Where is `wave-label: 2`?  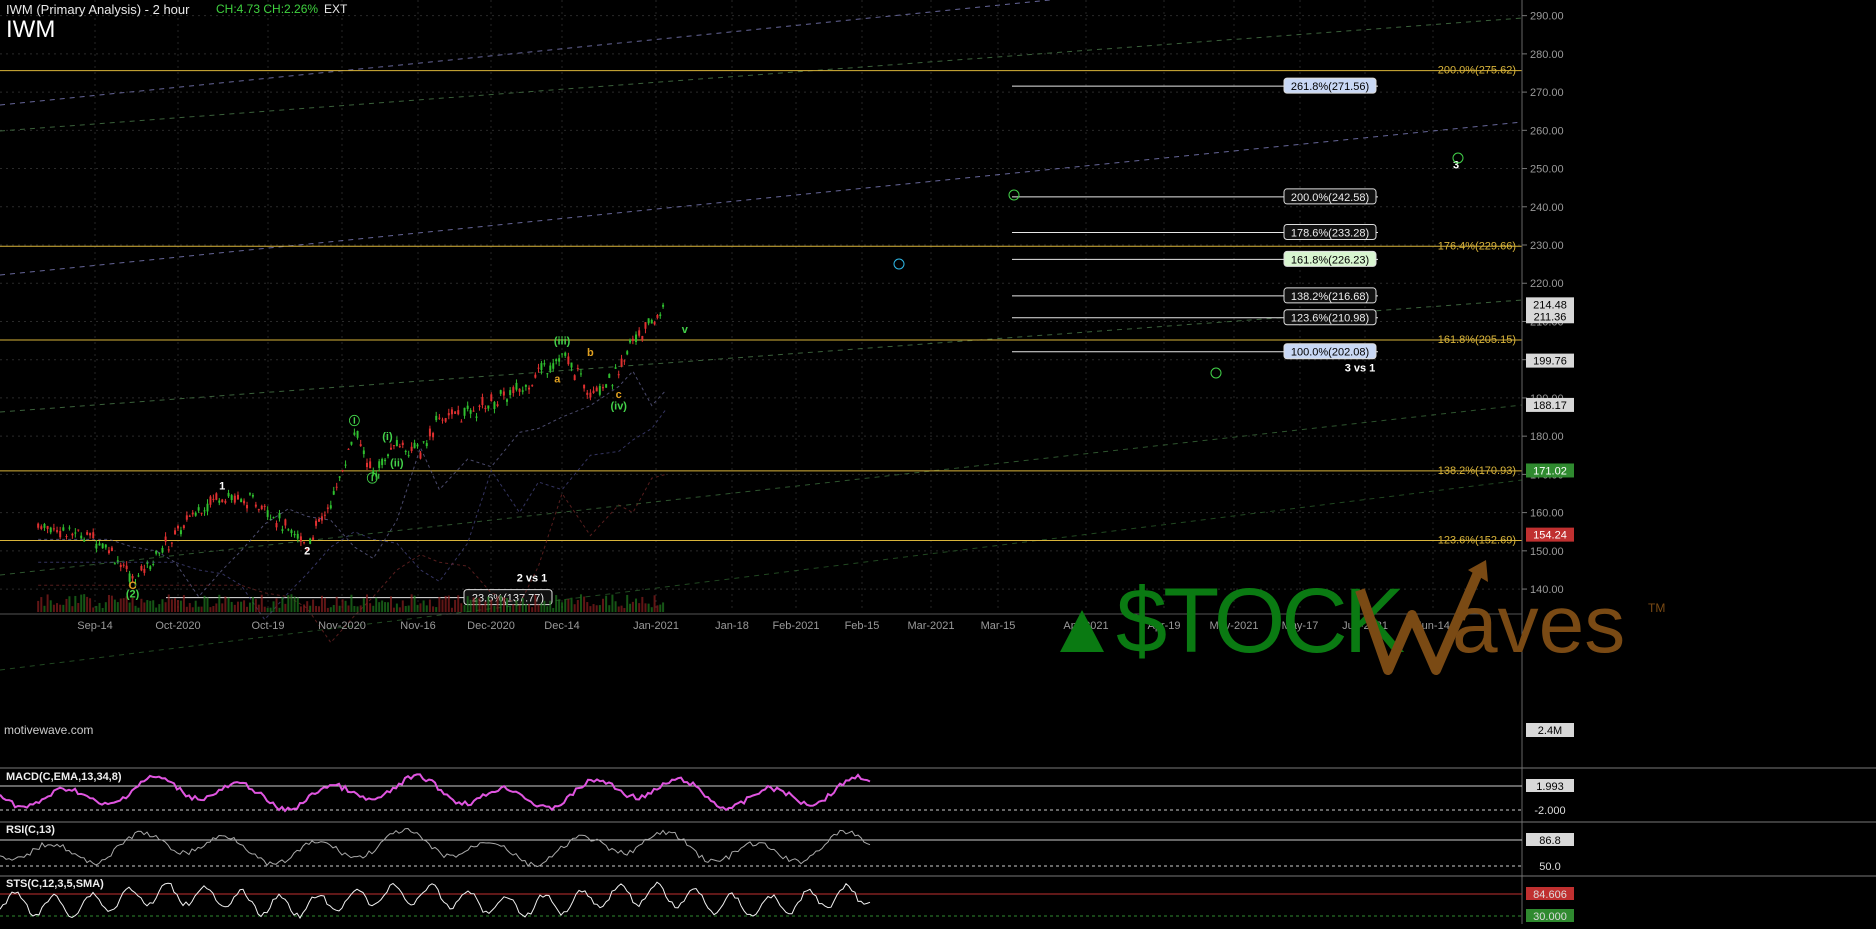
wave-label: 2 is located at coordinates (307, 552).